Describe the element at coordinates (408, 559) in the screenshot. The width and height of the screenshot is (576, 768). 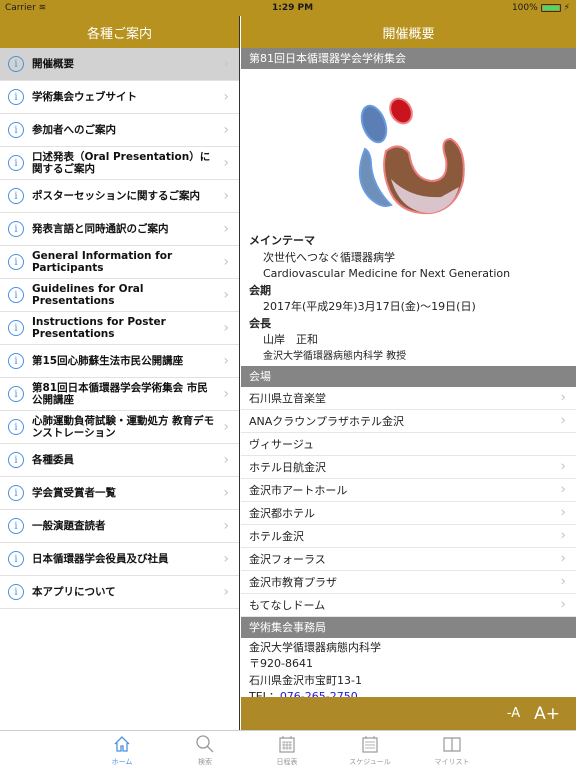
I see `venue-item: 金沢フォーラス ›` at that location.